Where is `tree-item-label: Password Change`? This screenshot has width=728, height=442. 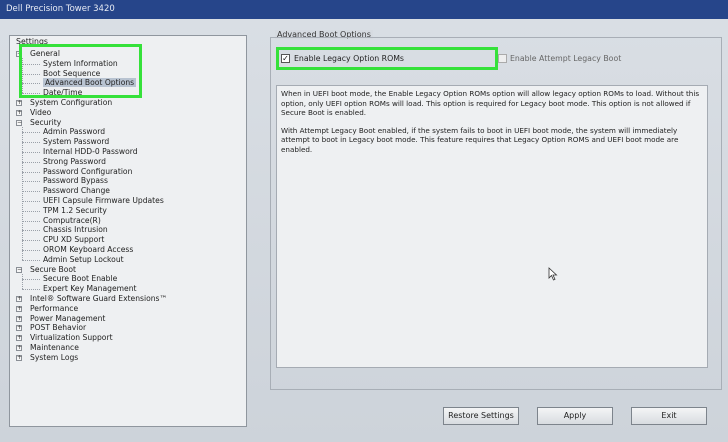 tree-item-label: Password Change is located at coordinates (76, 191).